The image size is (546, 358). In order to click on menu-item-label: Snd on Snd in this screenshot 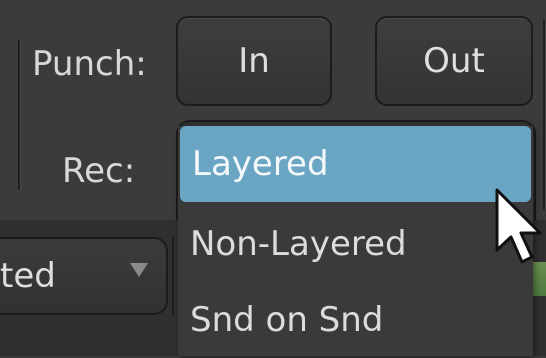, I will do `click(287, 320)`.